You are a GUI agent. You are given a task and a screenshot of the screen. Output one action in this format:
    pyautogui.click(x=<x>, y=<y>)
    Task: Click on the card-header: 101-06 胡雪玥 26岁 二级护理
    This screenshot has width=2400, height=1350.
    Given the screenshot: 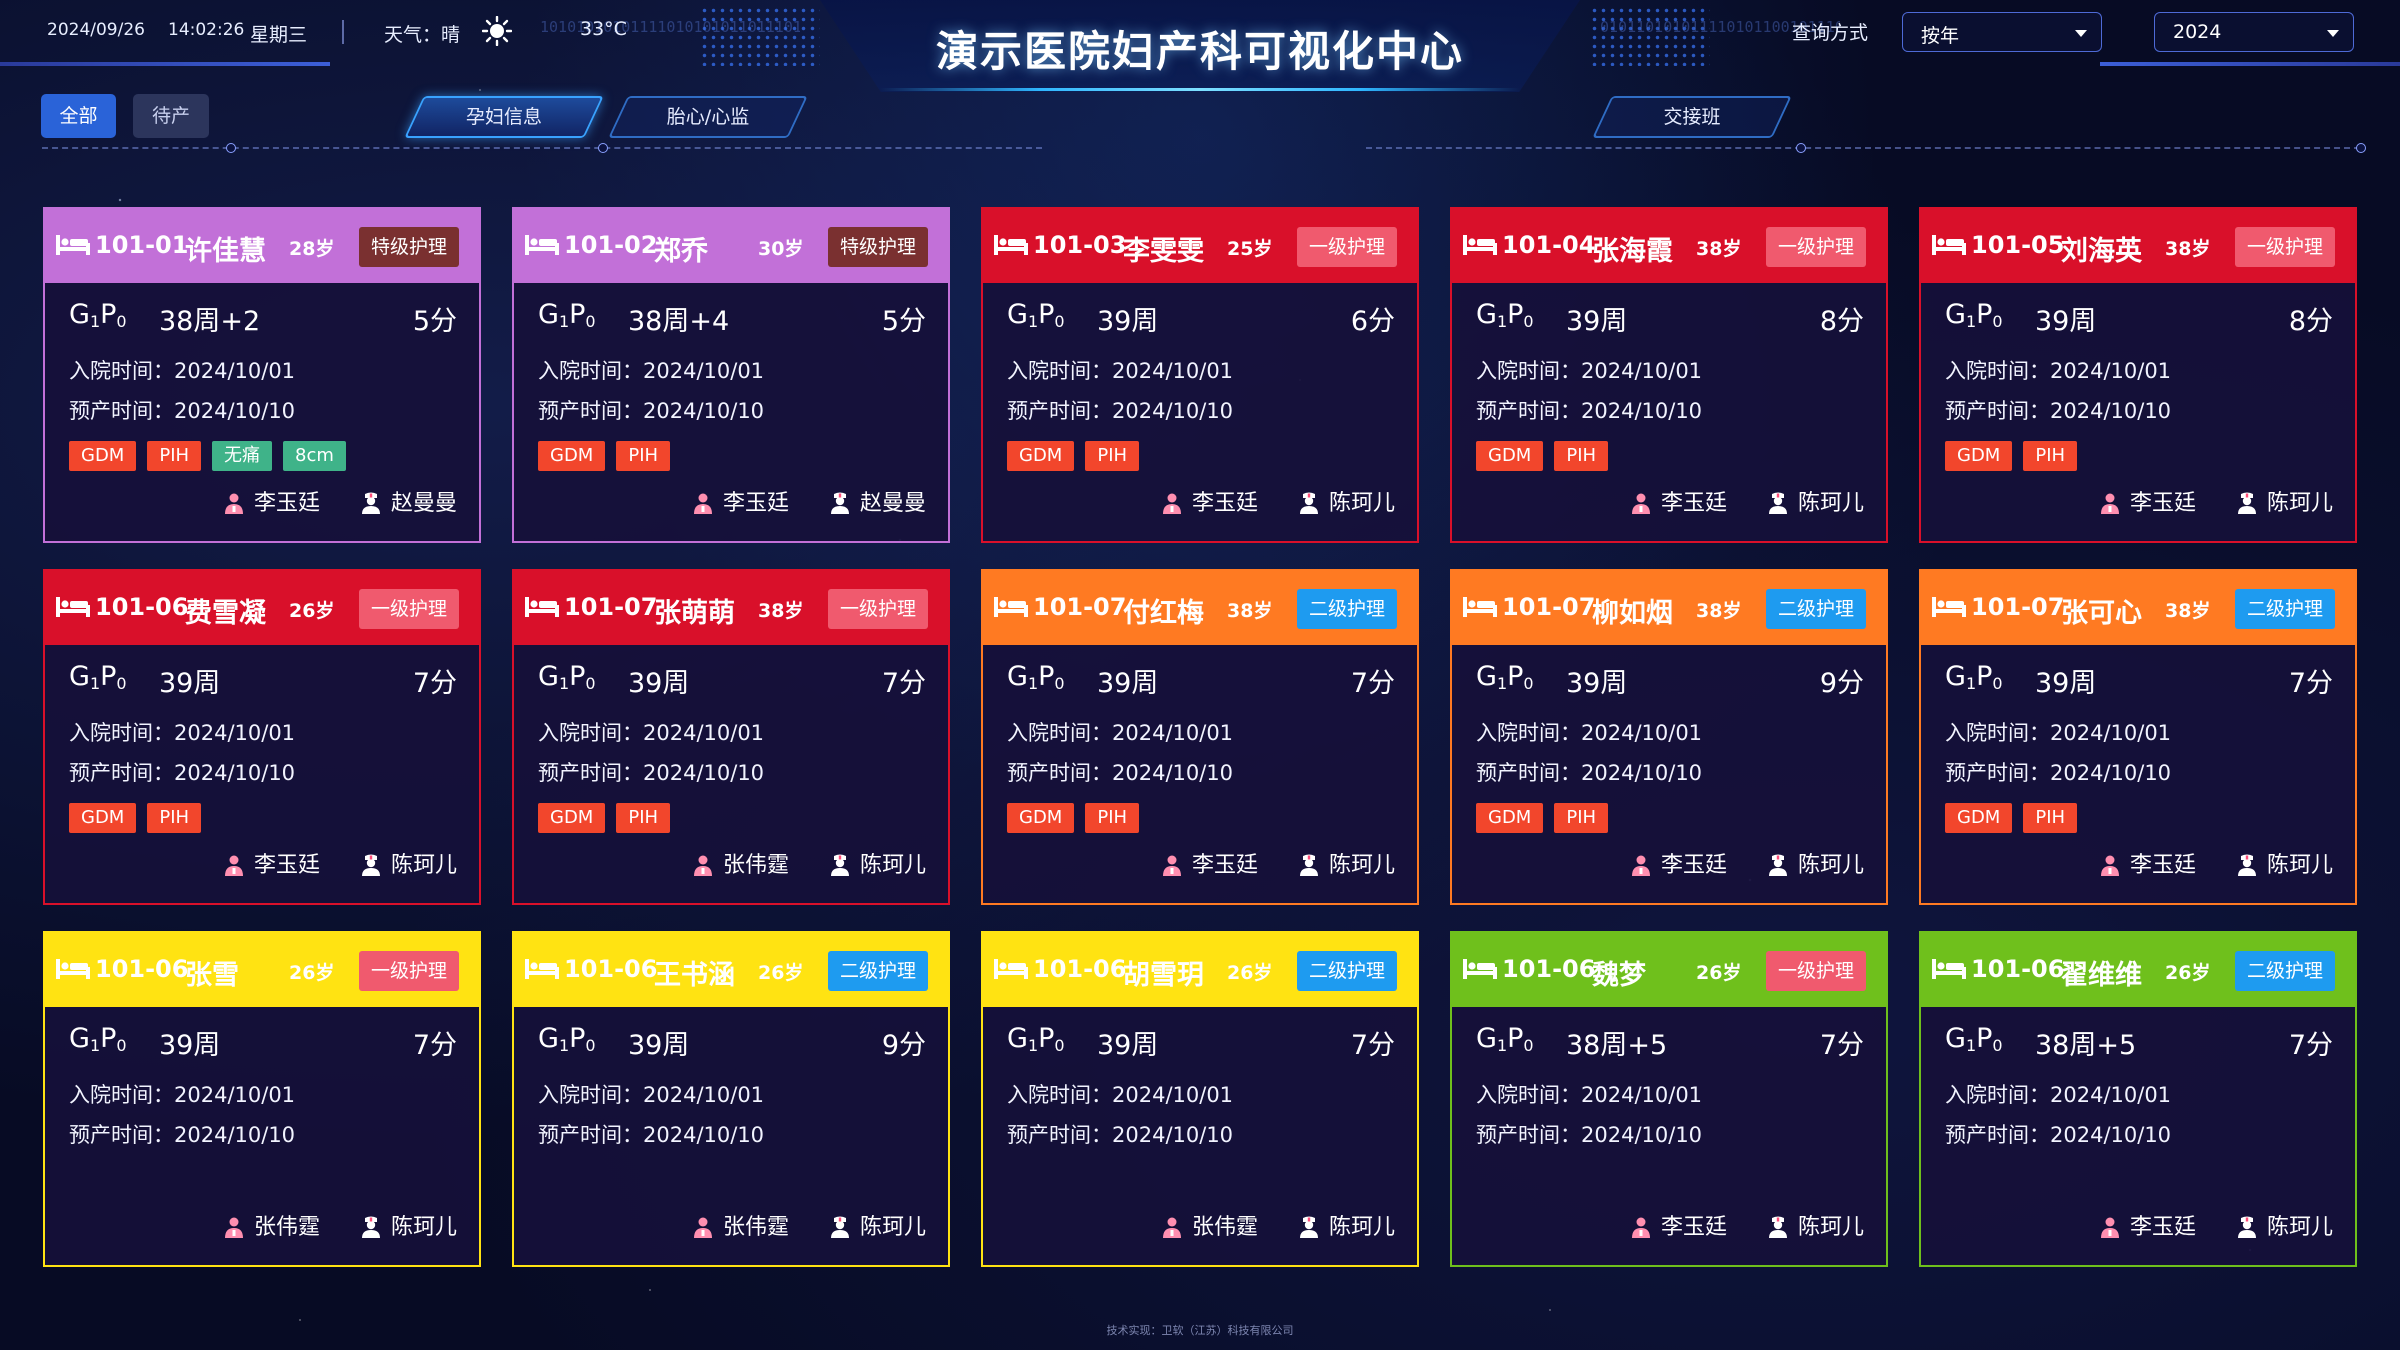 What is the action you would take?
    pyautogui.click(x=1200, y=970)
    